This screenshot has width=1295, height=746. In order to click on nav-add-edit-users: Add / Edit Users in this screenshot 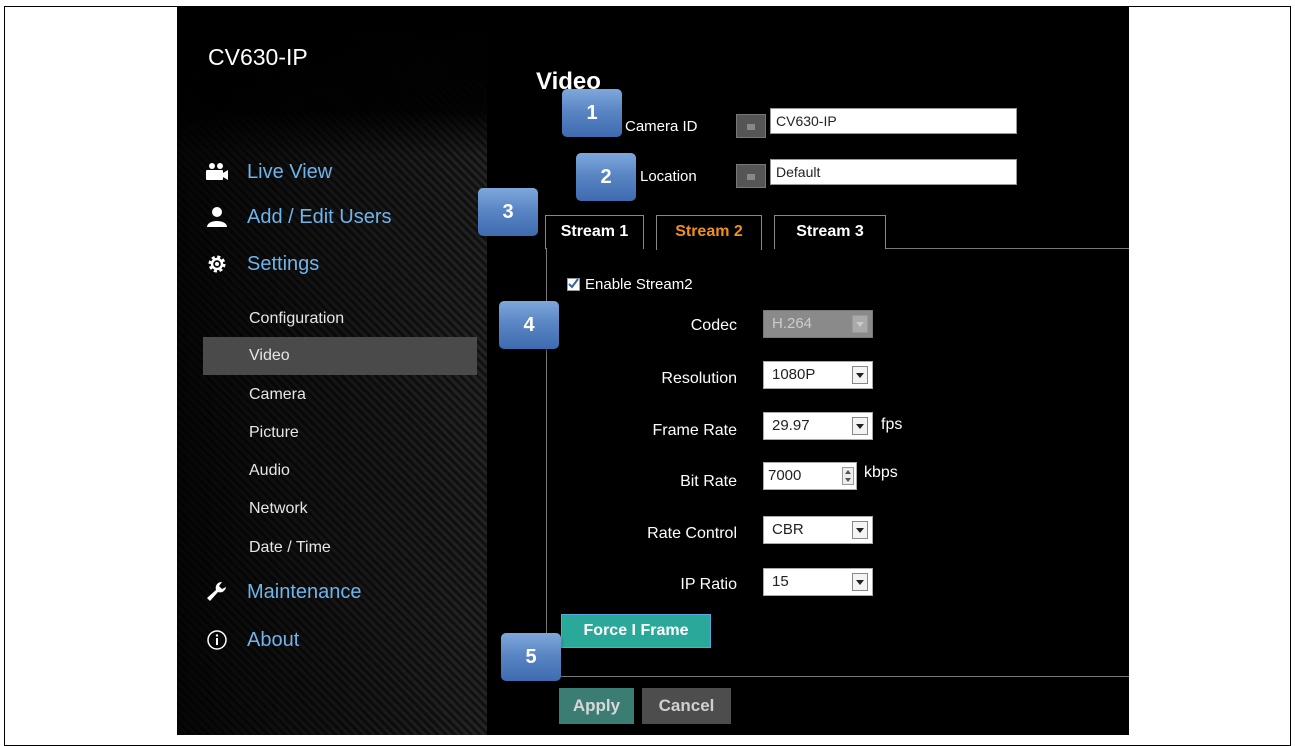, I will do `click(298, 217)`.